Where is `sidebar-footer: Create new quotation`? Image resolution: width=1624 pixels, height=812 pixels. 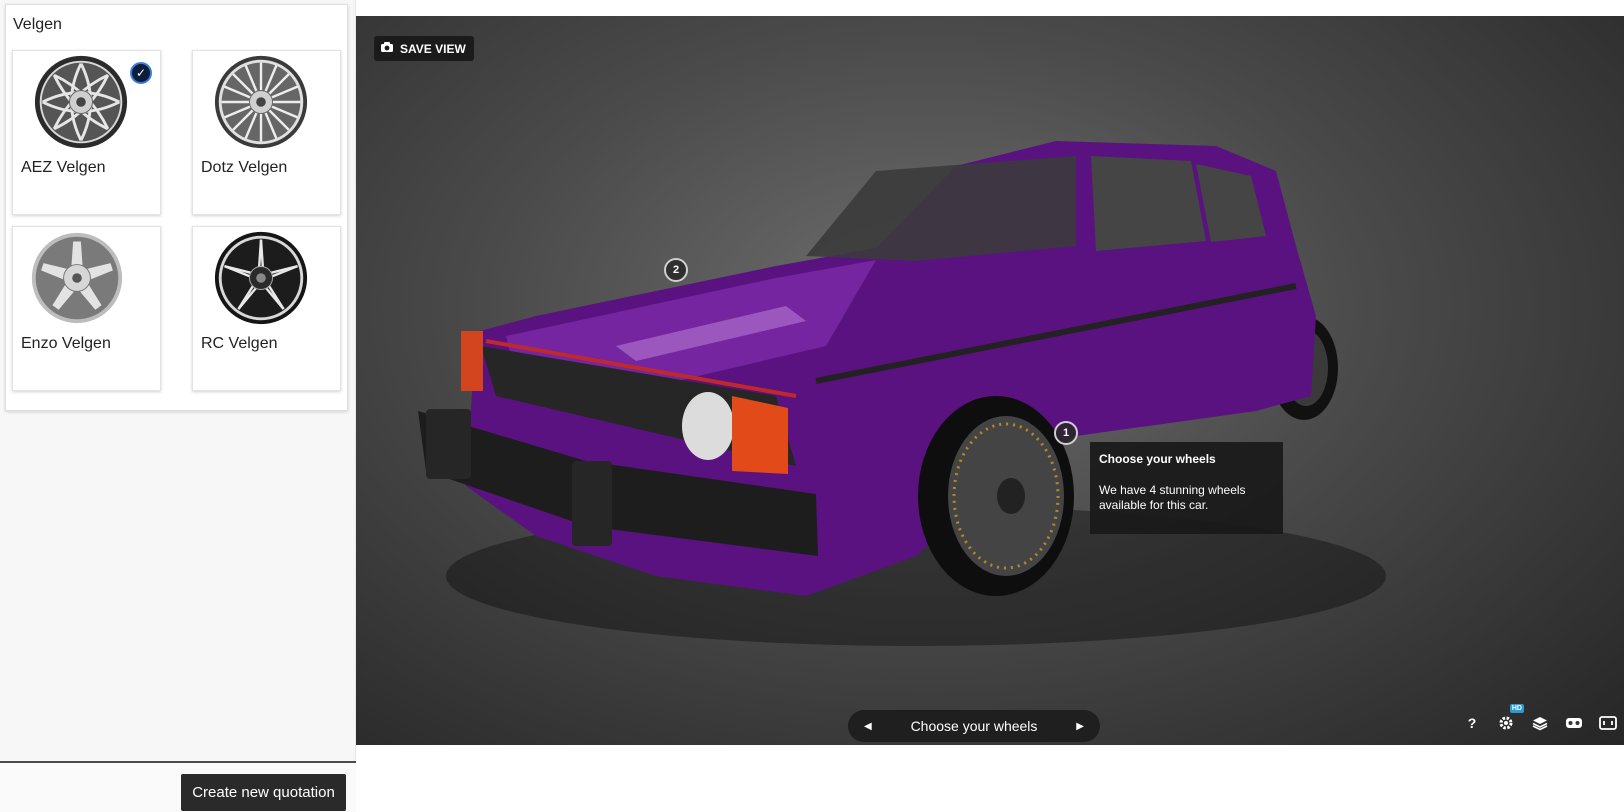 sidebar-footer: Create new quotation is located at coordinates (178, 786).